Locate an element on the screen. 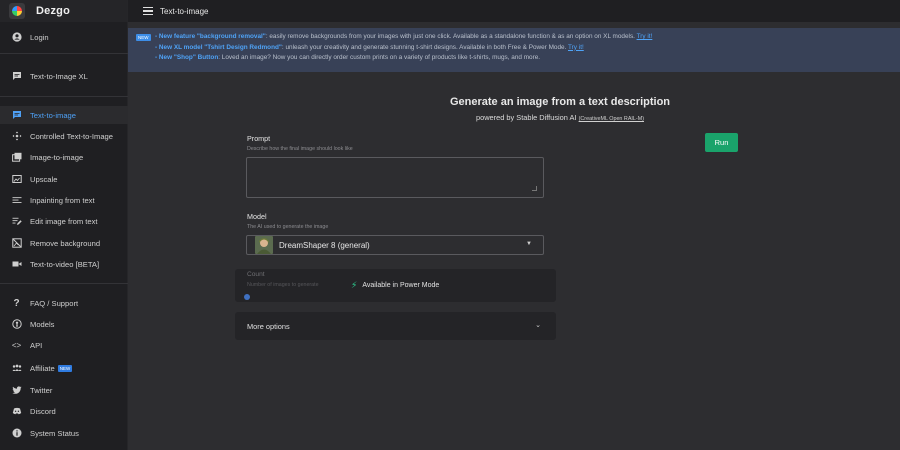 This screenshot has height=450, width=900. image-stack-icon is located at coordinates (16, 157).